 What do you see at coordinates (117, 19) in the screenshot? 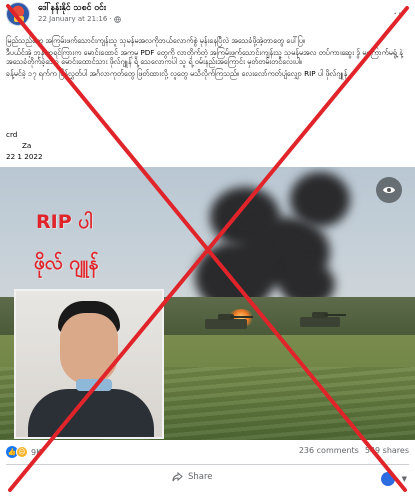
I see `globe-icon` at bounding box center [117, 19].